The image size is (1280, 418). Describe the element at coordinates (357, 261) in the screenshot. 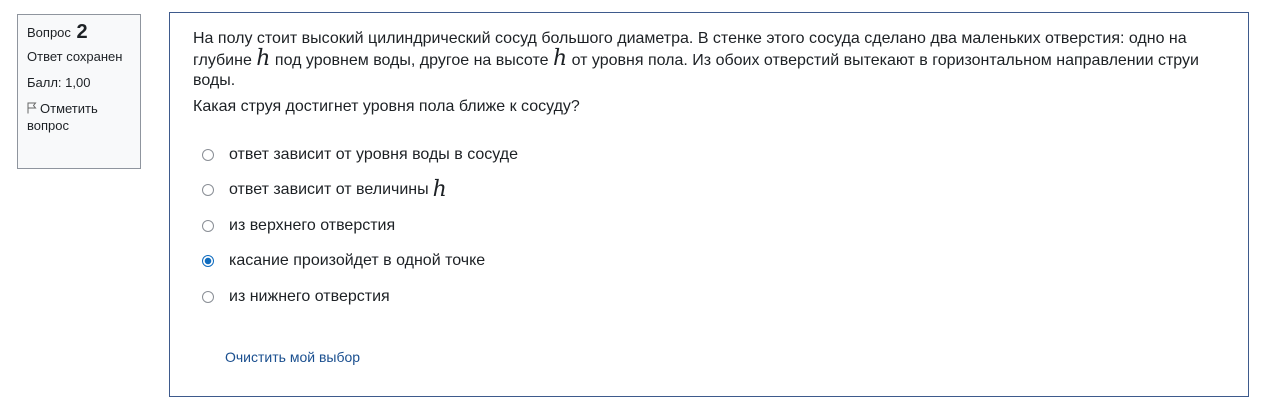

I see `answer-label: касание произойдет в одной точке` at that location.